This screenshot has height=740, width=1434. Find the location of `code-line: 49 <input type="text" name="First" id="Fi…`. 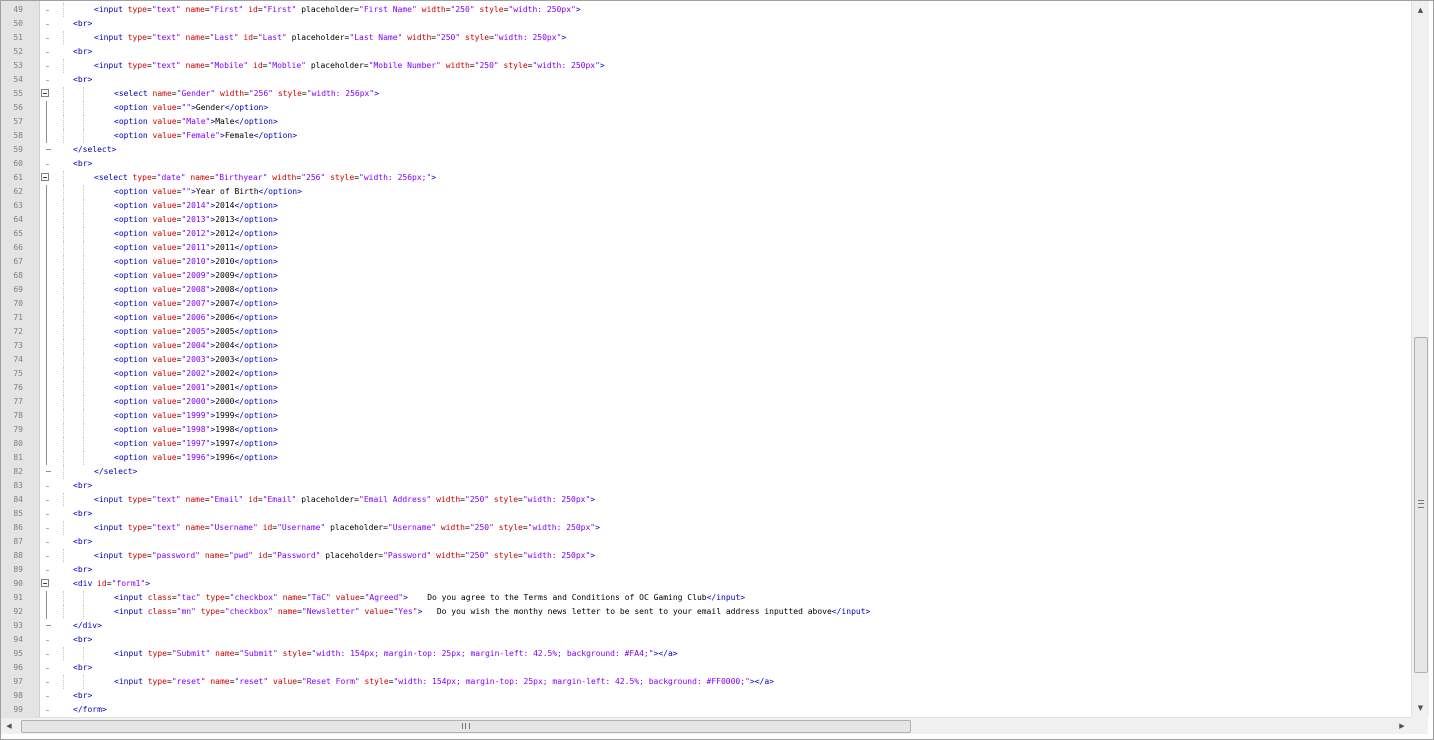

code-line: 49 <input type="text" name="First" id="Fi… is located at coordinates (706, 10).